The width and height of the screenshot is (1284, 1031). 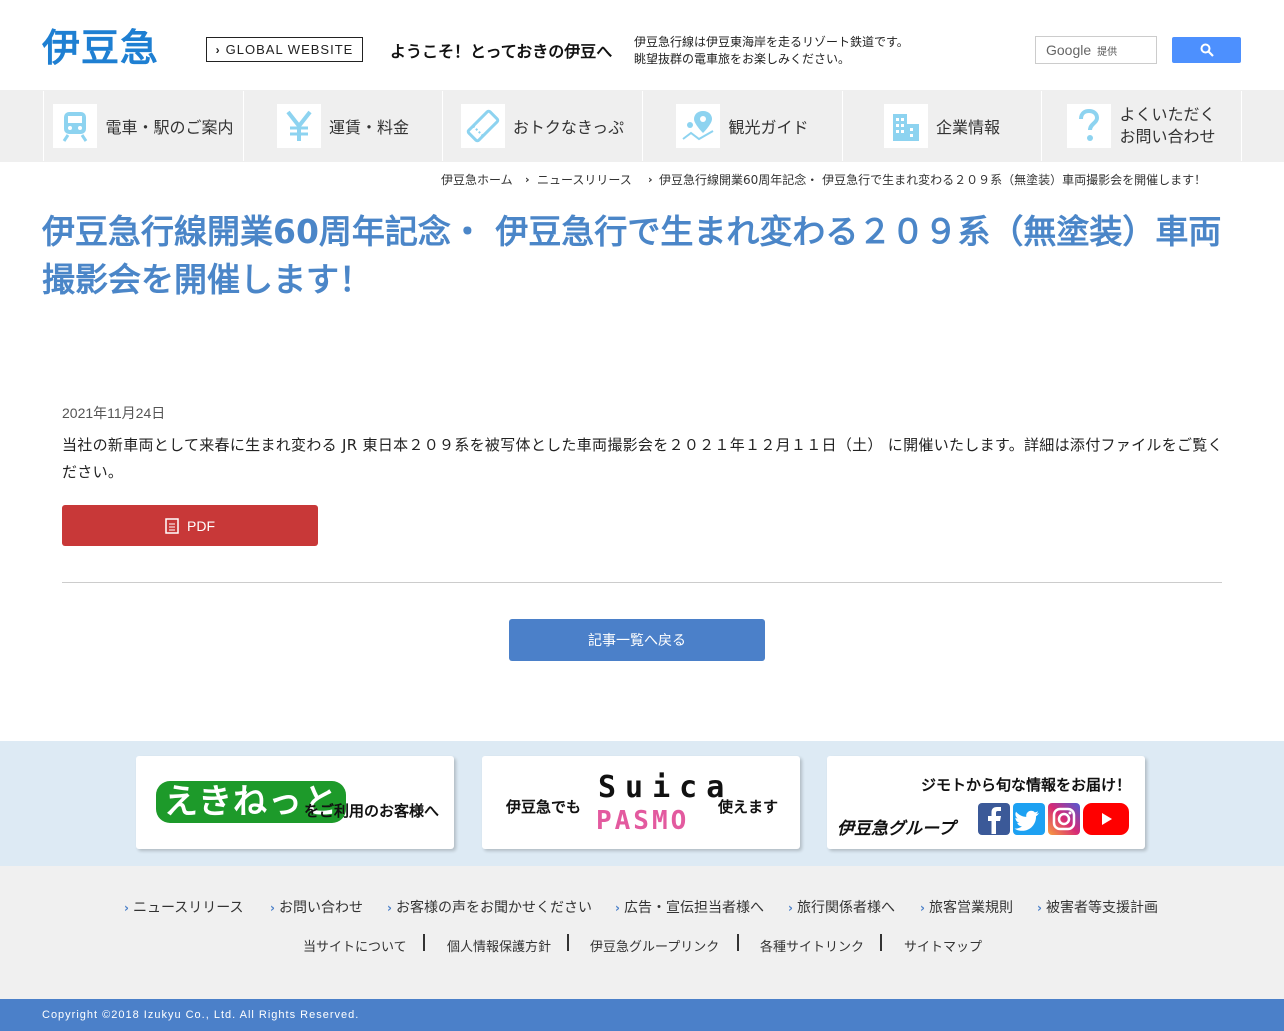 I want to click on site-logo: 伊豆急, so click(x=100, y=48).